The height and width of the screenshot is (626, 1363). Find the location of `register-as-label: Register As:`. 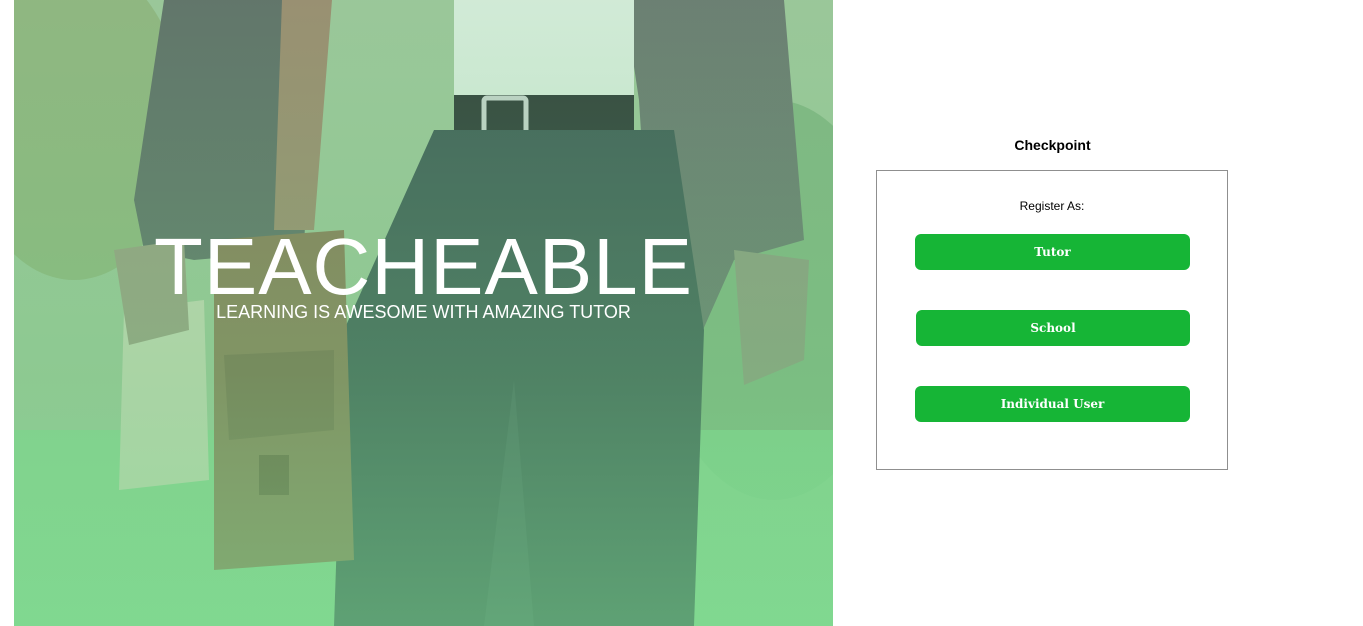

register-as-label: Register As: is located at coordinates (1052, 206).